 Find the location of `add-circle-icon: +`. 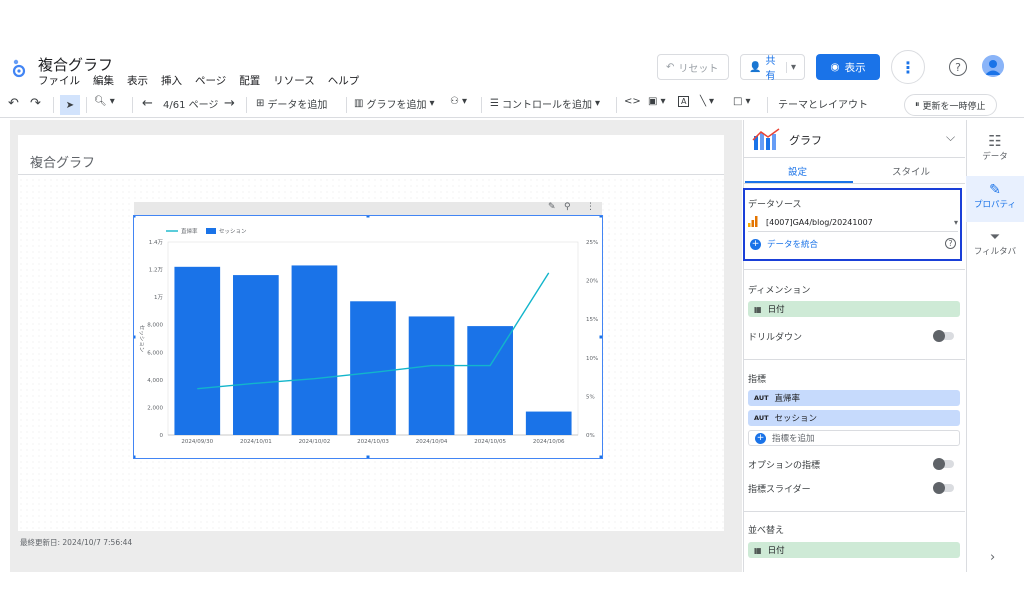

add-circle-icon: + is located at coordinates (760, 438).